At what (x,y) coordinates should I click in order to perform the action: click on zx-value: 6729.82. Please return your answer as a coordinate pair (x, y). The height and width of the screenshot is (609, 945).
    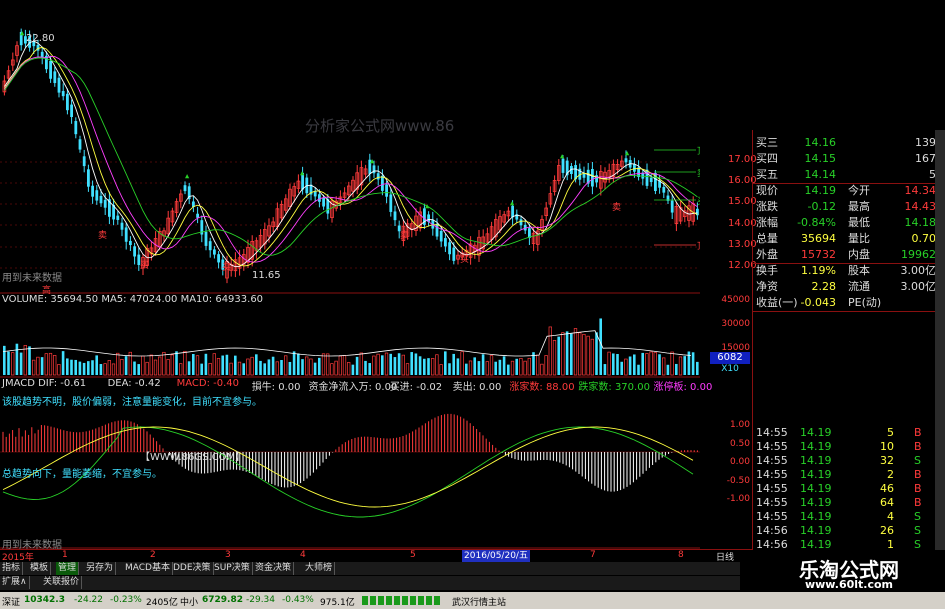
    Looking at the image, I should click on (222, 600).